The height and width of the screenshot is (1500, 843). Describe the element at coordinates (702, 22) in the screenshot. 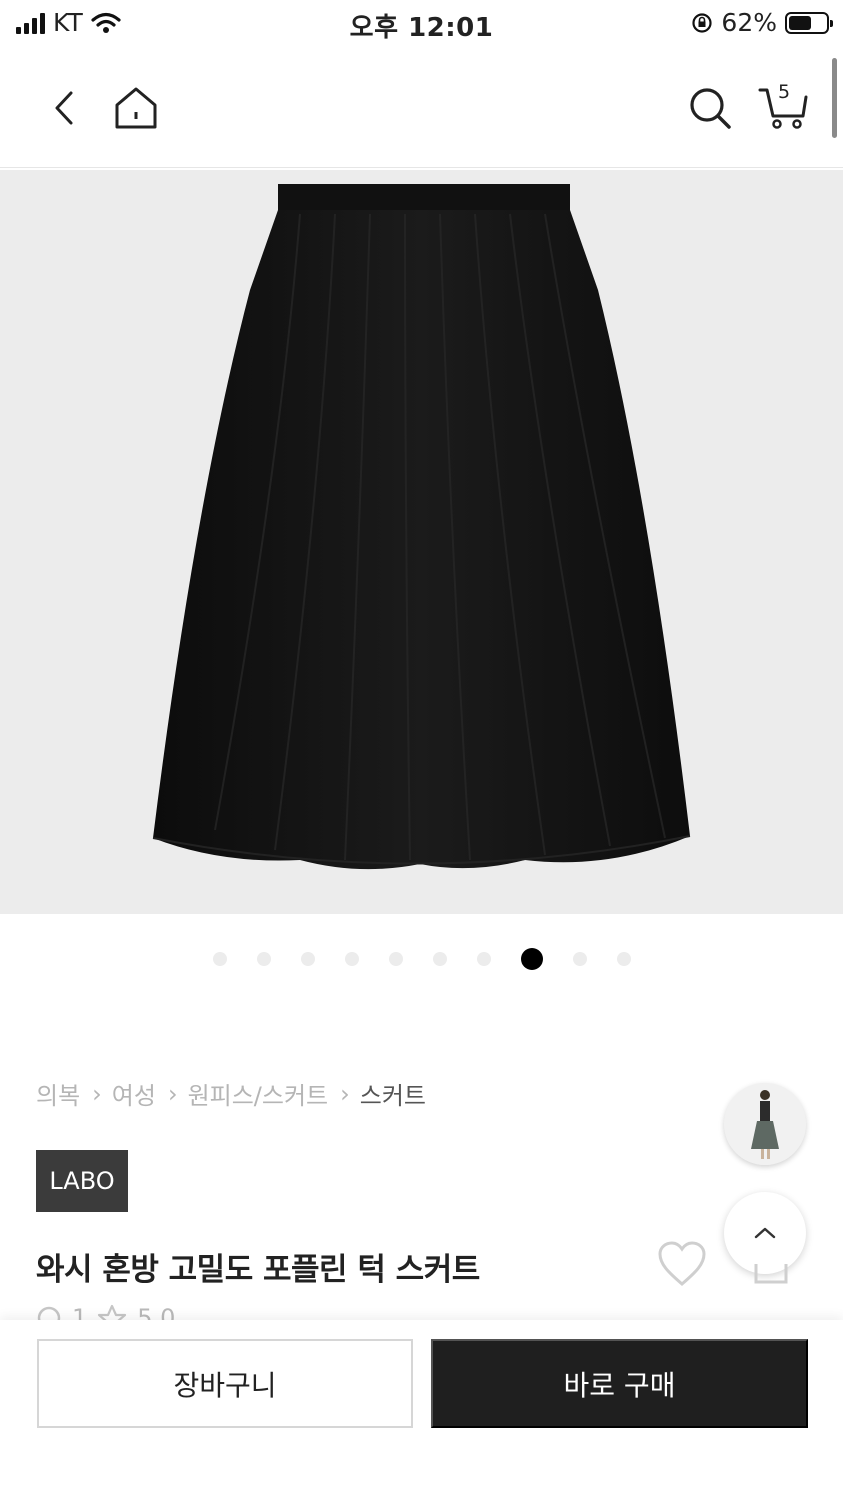

I see `rotation-lock-icon` at that location.